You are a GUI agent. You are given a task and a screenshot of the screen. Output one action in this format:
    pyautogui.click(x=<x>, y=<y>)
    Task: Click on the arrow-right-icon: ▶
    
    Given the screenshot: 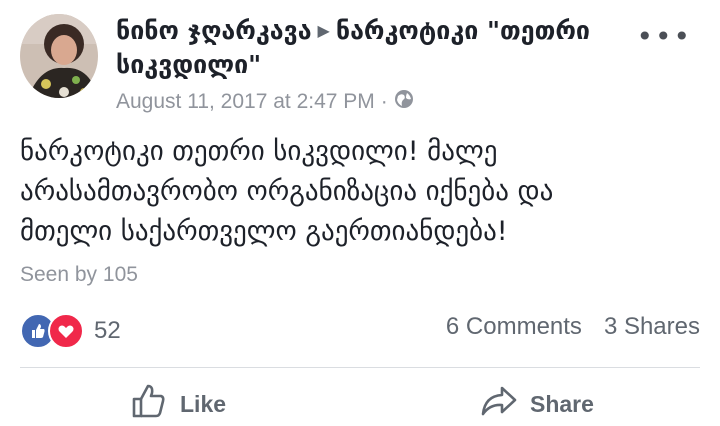 What is the action you would take?
    pyautogui.click(x=323, y=30)
    